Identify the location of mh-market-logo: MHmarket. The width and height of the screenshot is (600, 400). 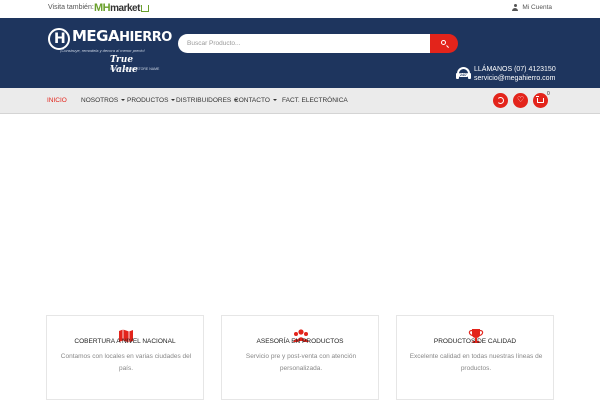
(121, 8).